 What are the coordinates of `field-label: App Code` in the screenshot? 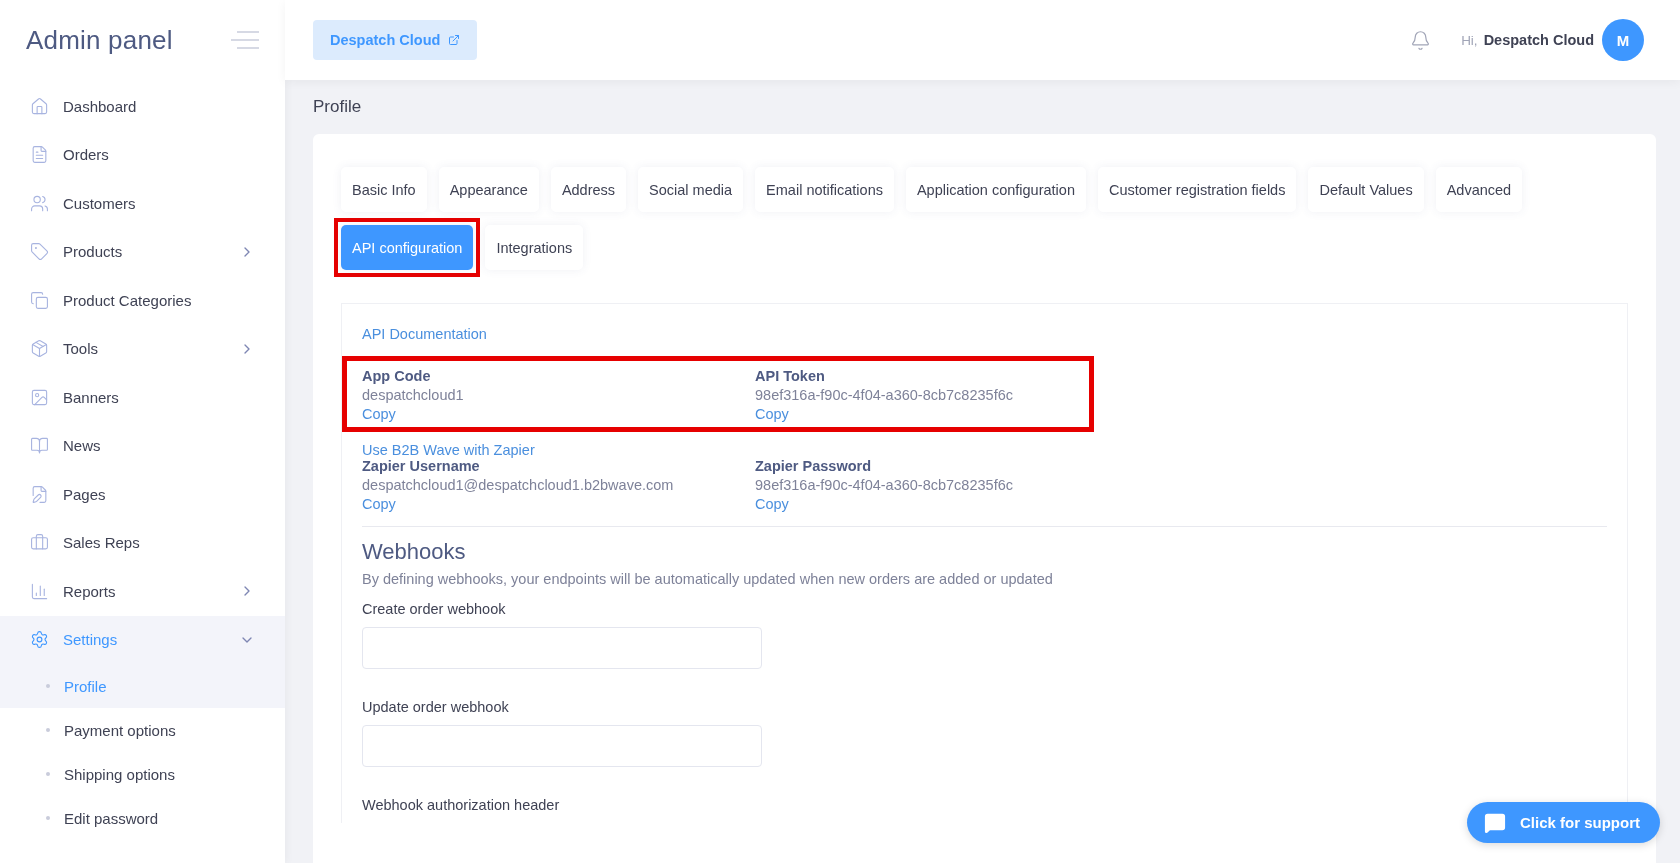 It's located at (397, 376).